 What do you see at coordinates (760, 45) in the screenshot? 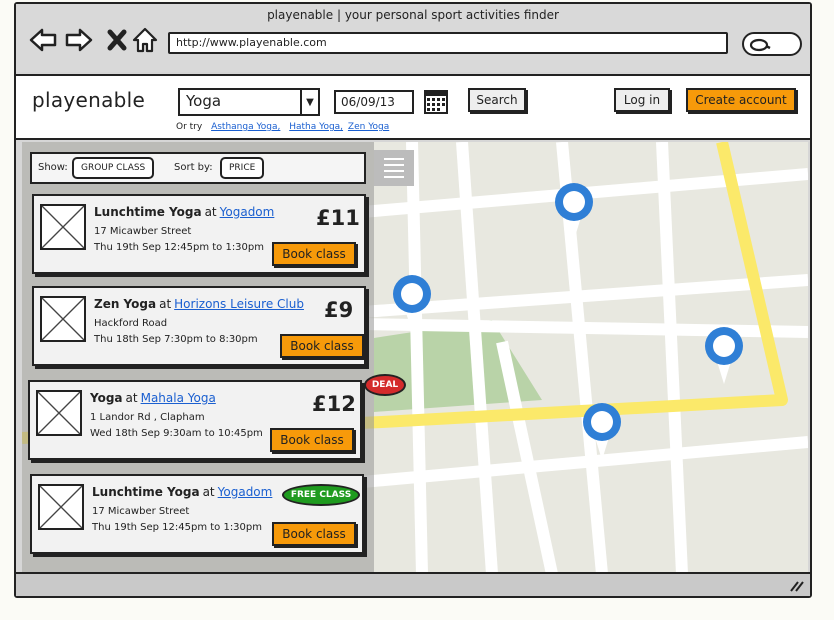
I see `search-icon` at bounding box center [760, 45].